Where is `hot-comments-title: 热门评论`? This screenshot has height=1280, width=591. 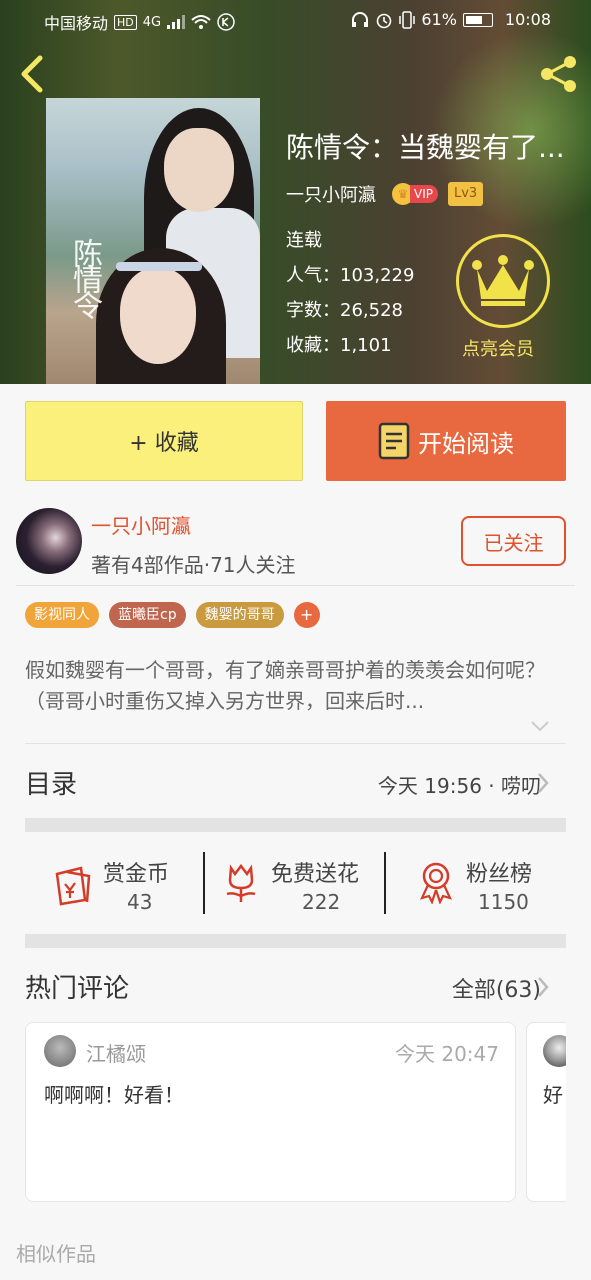 hot-comments-title: 热门评论 is located at coordinates (77, 989).